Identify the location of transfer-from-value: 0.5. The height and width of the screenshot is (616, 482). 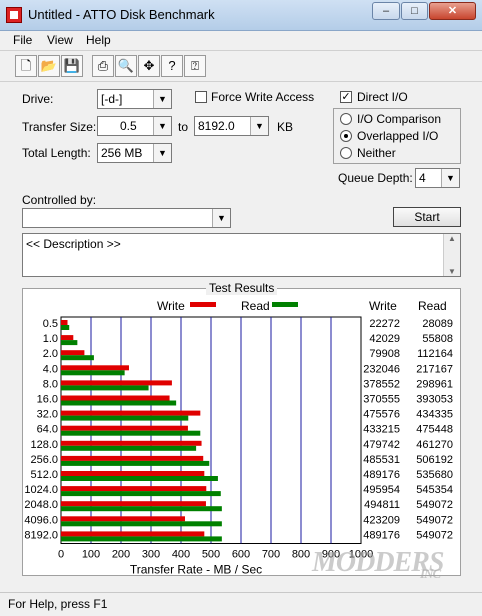
(128, 126).